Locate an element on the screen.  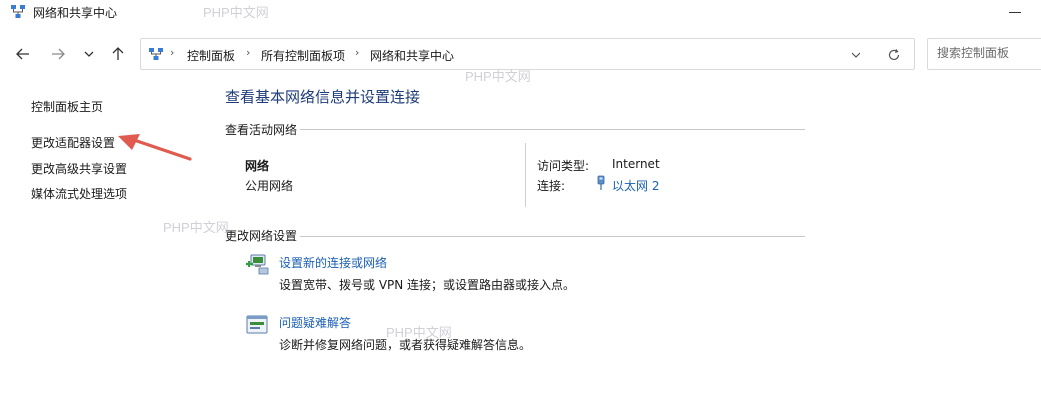
minimize-button is located at coordinates (1018, 13).